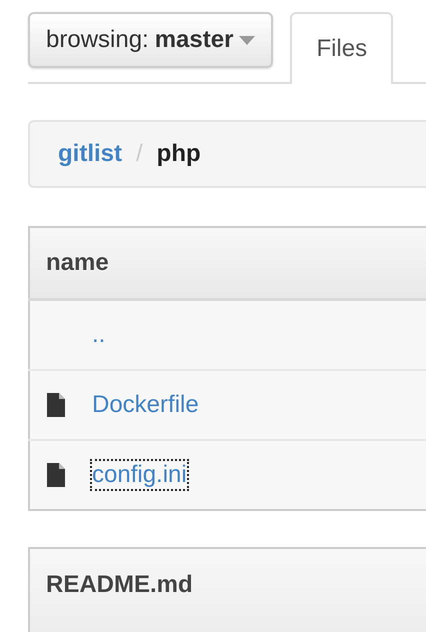  What do you see at coordinates (178, 154) in the screenshot?
I see `current-folder: php` at bounding box center [178, 154].